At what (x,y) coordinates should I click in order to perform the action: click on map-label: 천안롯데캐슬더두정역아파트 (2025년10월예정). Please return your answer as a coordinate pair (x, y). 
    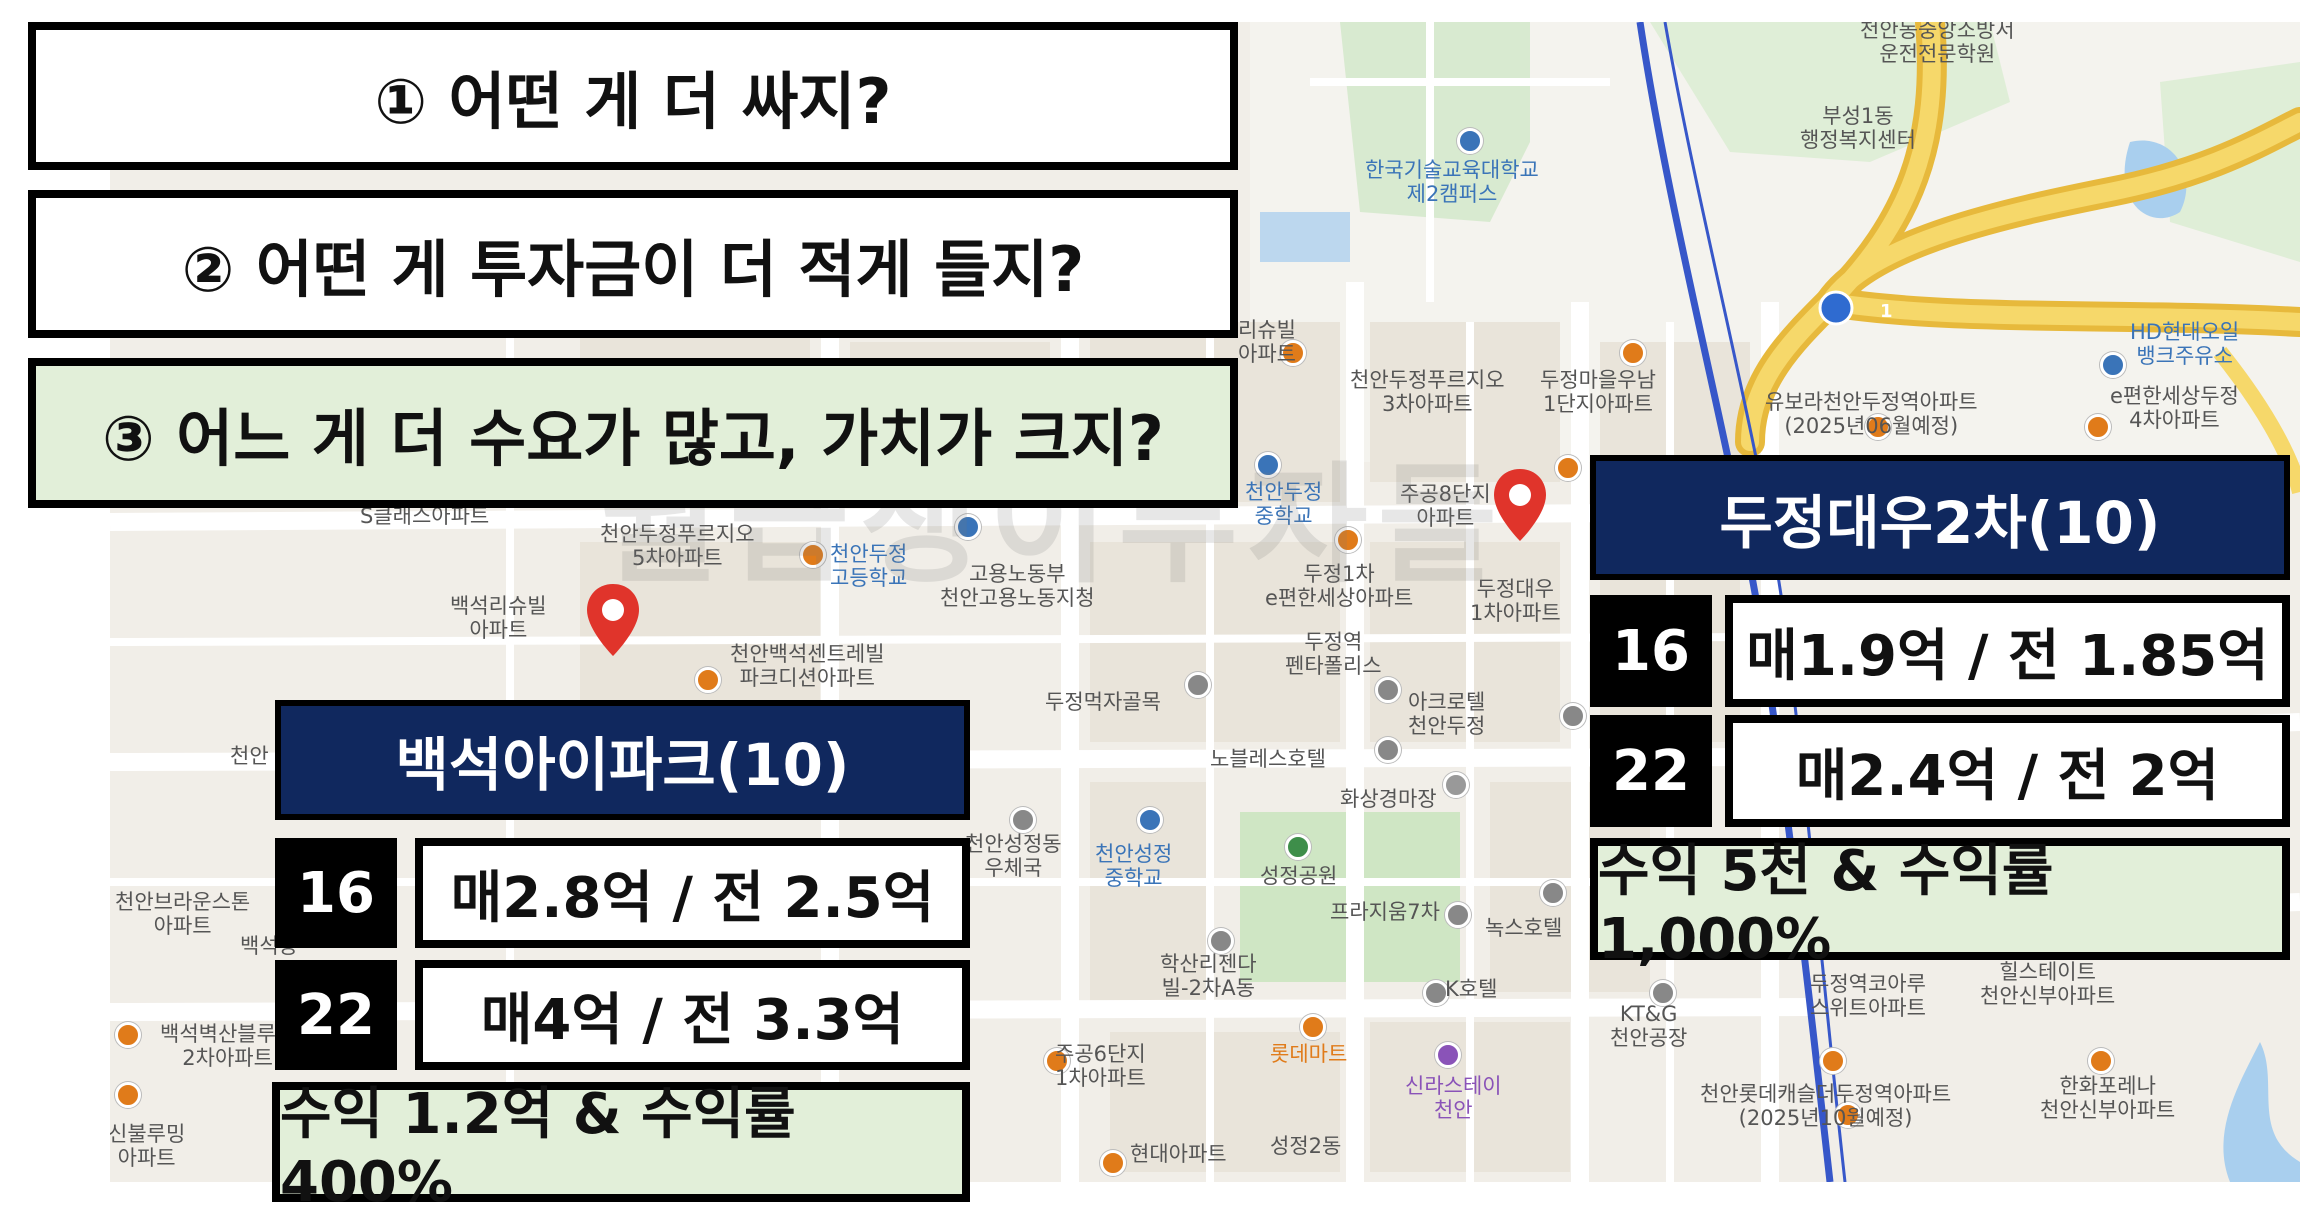
    Looking at the image, I should click on (1826, 1106).